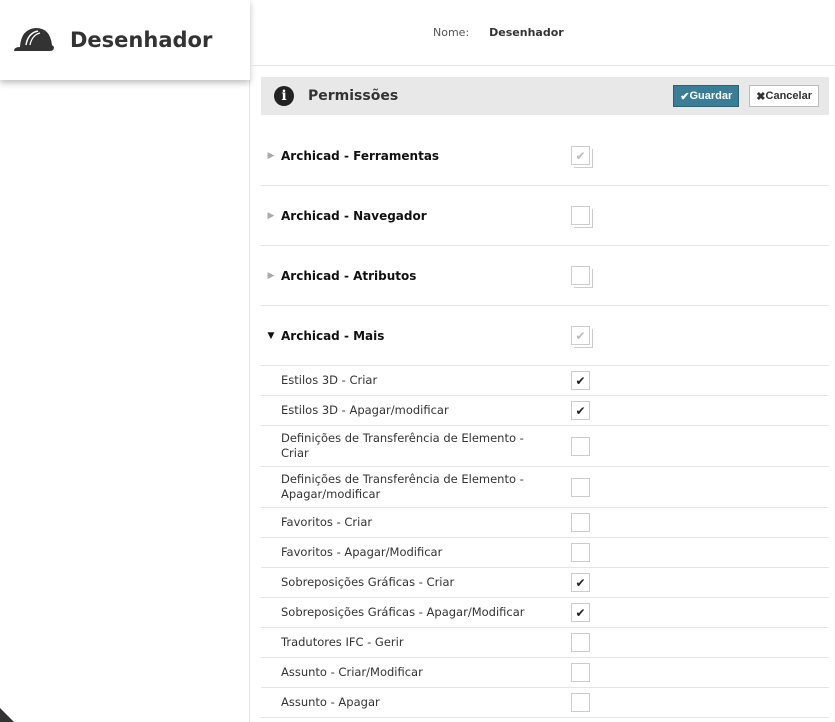  Describe the element at coordinates (545, 523) in the screenshot. I see `permission-item: Favoritos - Criar` at that location.